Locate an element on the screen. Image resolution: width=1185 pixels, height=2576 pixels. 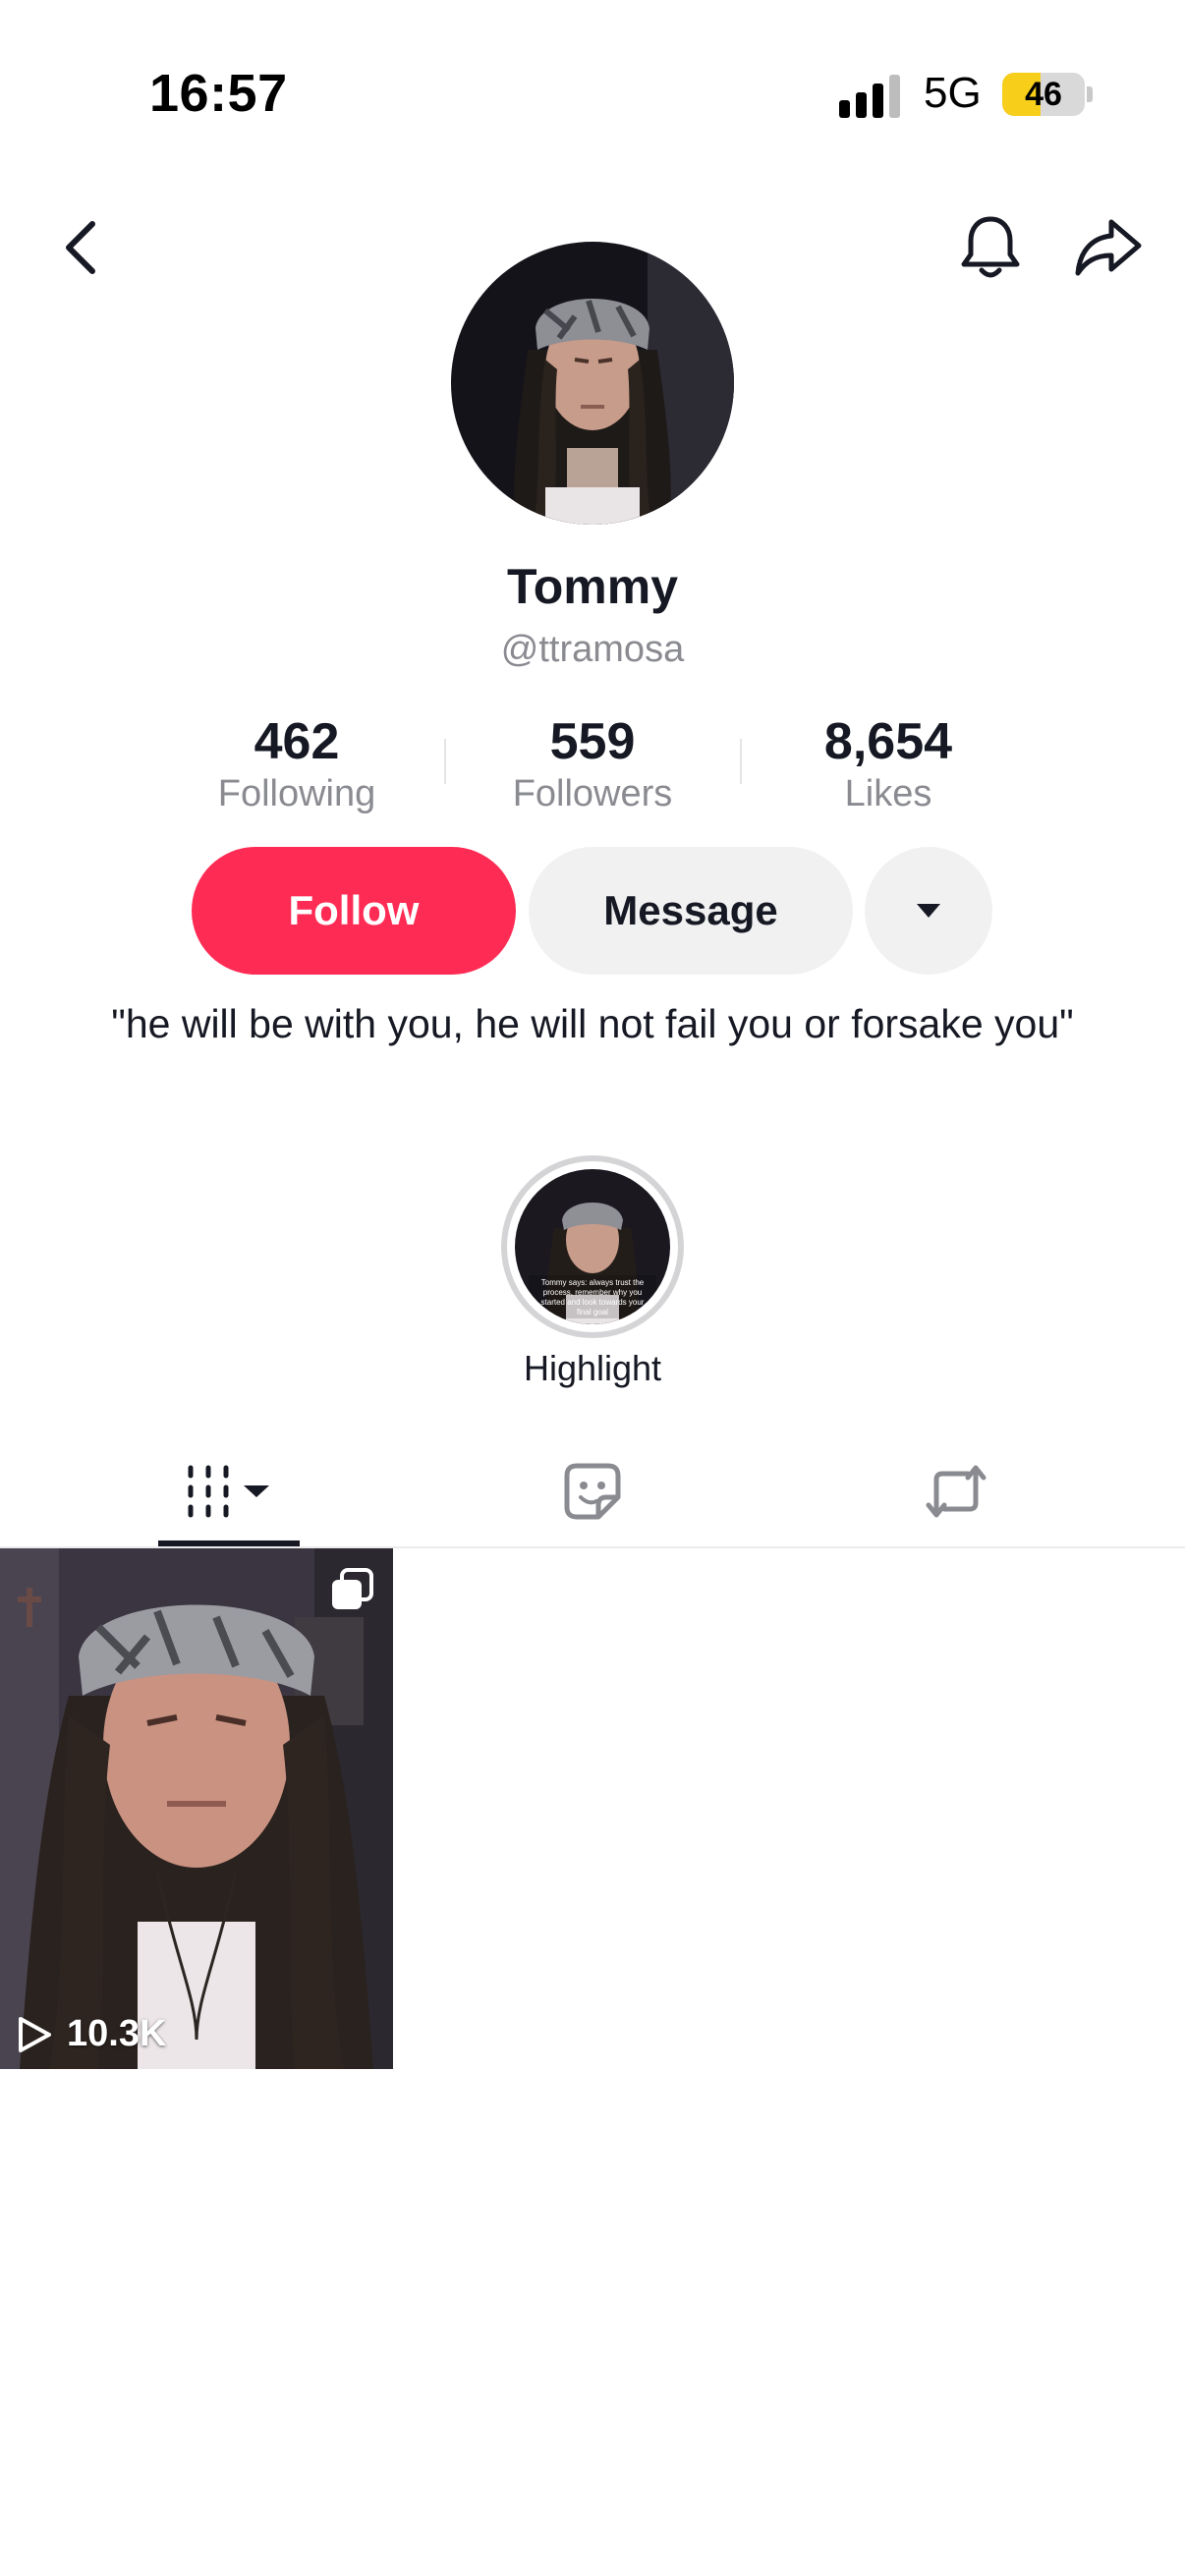
battery-level: 46 is located at coordinates (1044, 94).